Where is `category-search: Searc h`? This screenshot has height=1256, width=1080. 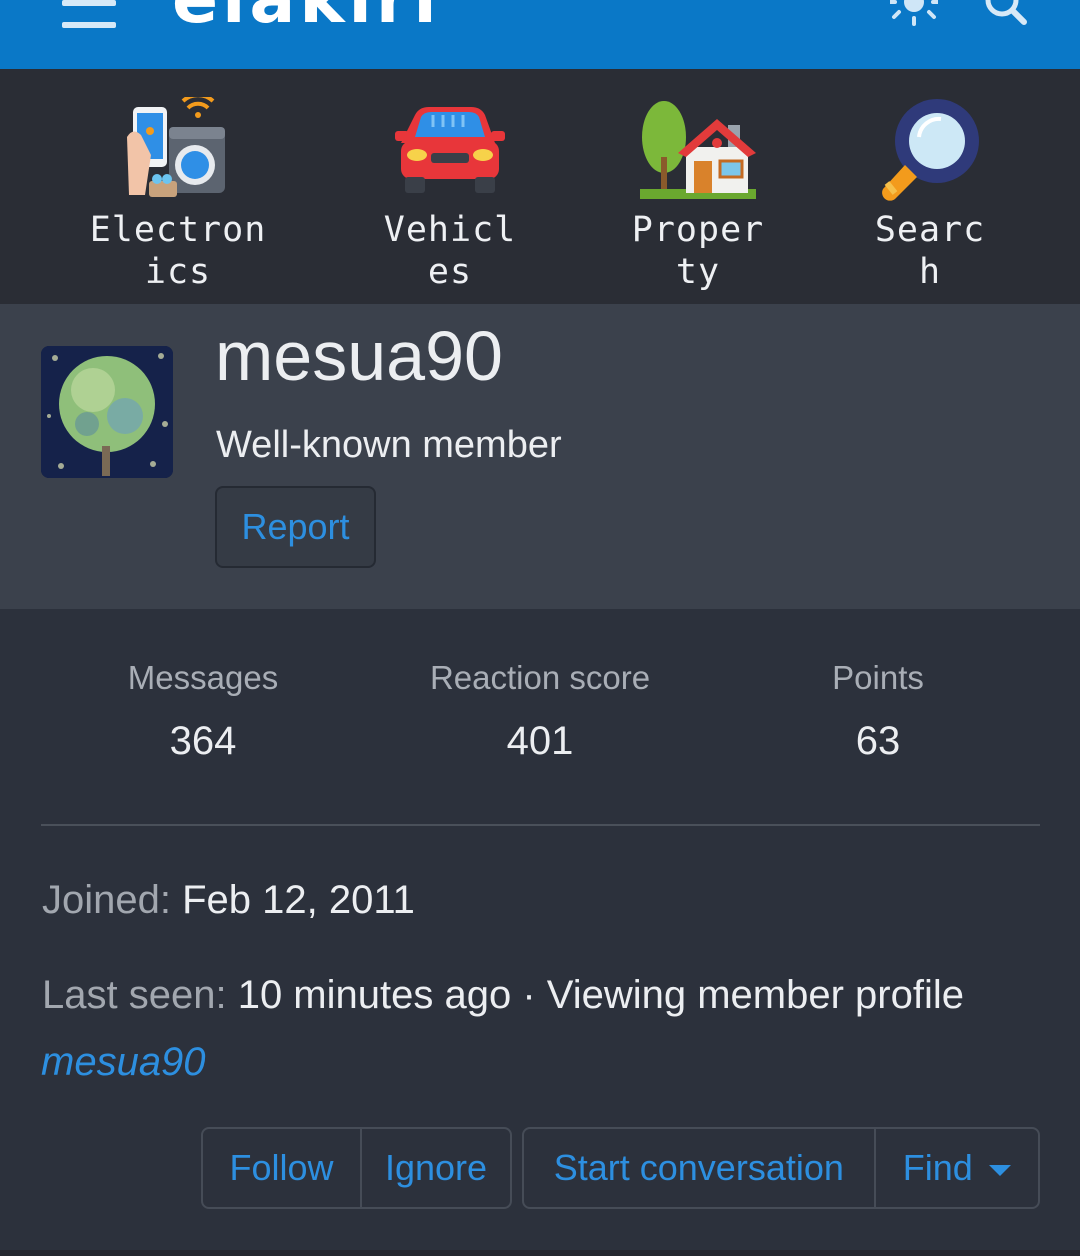
category-search: Searc h is located at coordinates (930, 195).